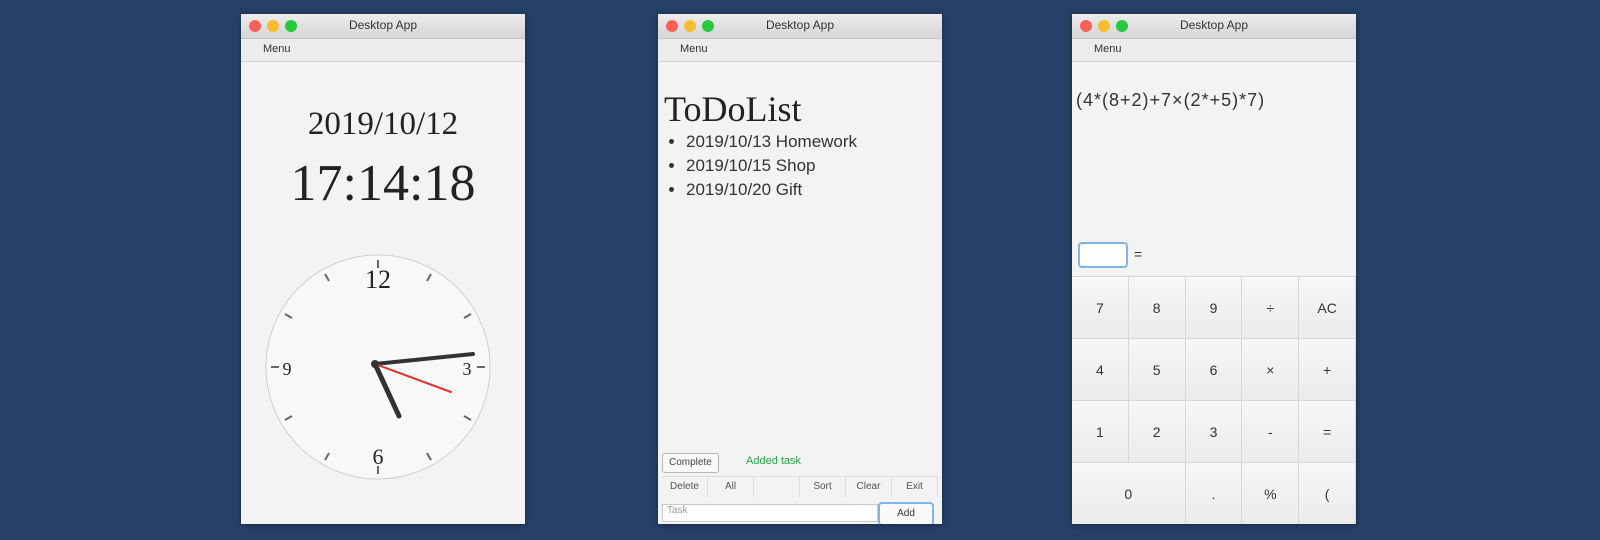 The width and height of the screenshot is (1600, 540). What do you see at coordinates (1214, 370) in the screenshot?
I see `key-6: 6` at bounding box center [1214, 370].